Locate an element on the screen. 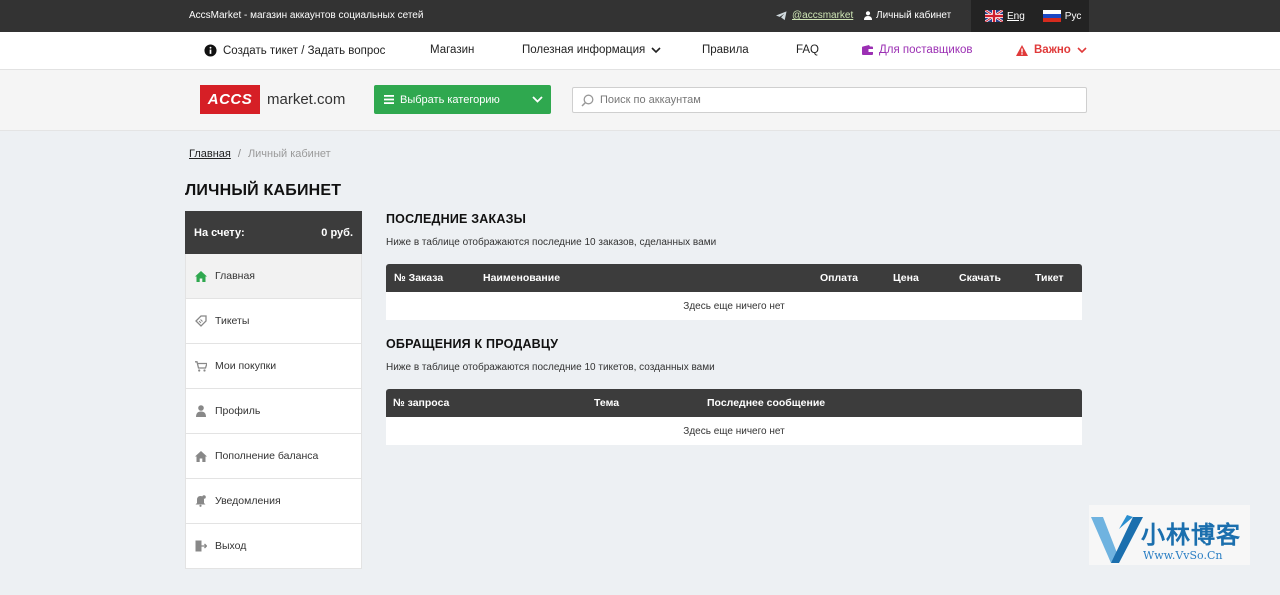 The height and width of the screenshot is (595, 1280). sidebar-item-label: Уведомления is located at coordinates (248, 501).